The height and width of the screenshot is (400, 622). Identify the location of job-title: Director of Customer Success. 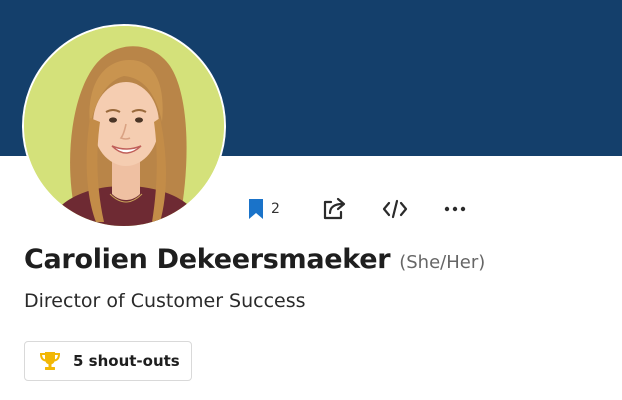
(165, 301).